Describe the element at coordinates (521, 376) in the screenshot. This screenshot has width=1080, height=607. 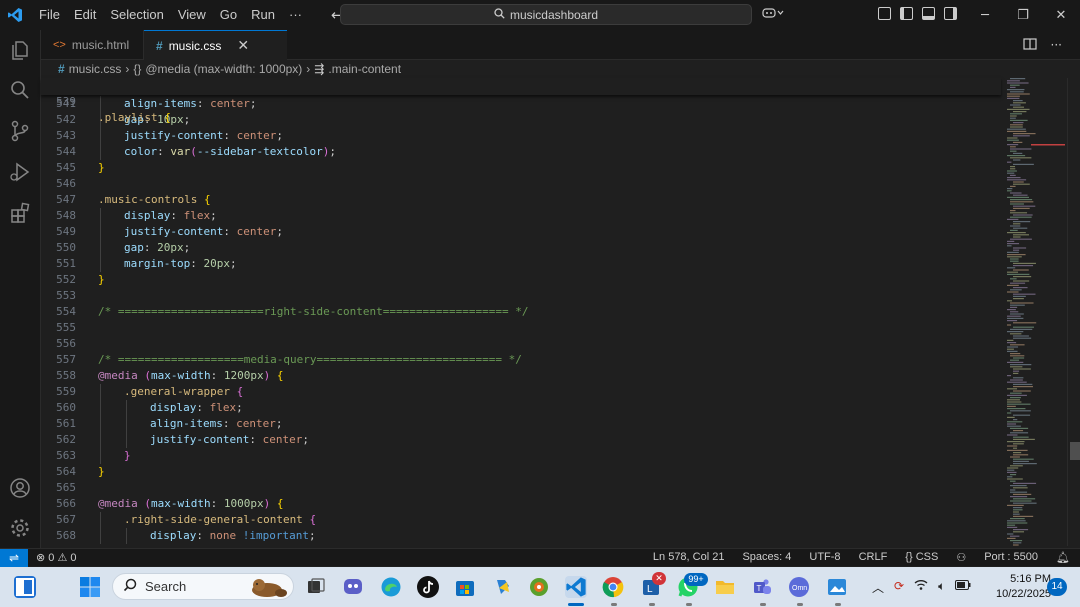
I see `code-line: 558 @media (max-width: 1200px) {` at that location.